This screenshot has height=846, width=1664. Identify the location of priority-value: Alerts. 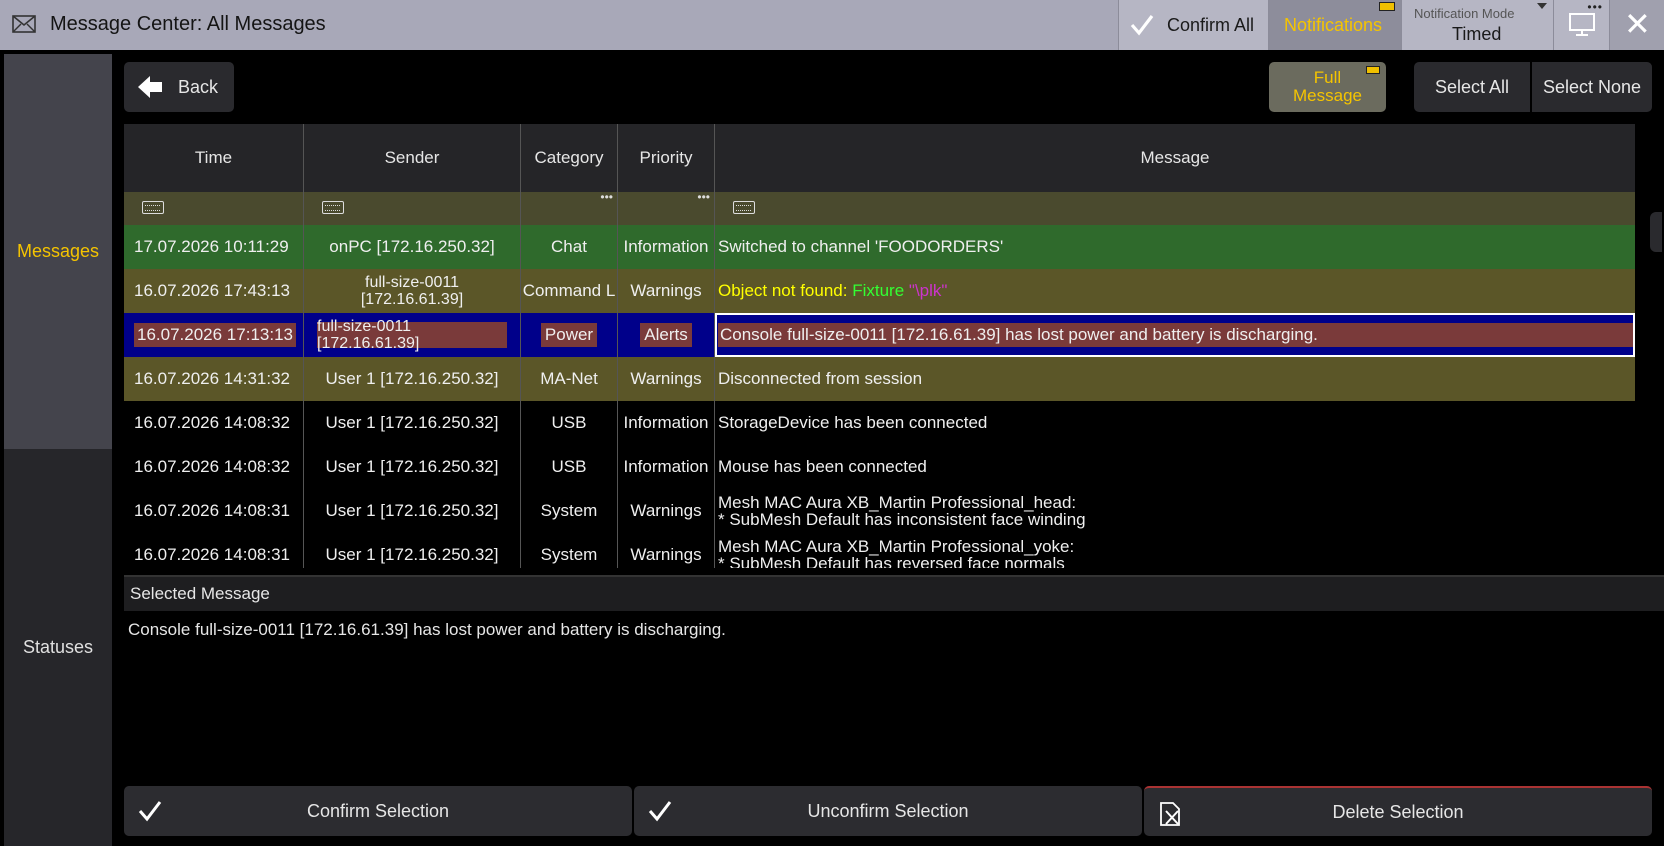
(666, 335).